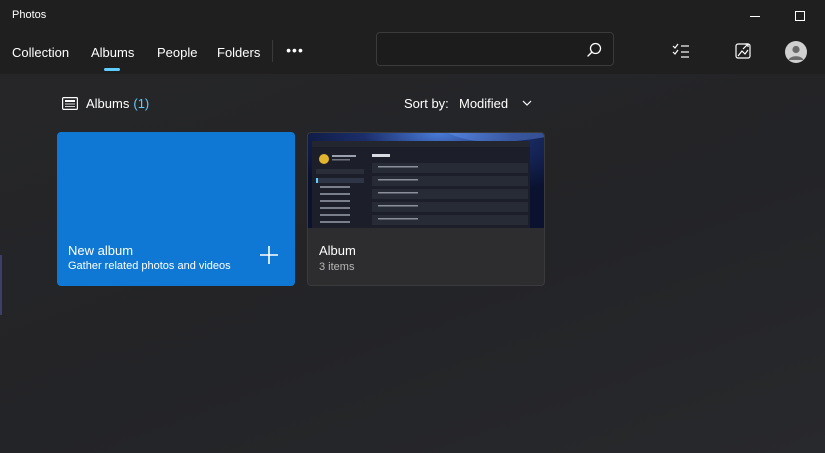 Image resolution: width=825 pixels, height=453 pixels. I want to click on tab-people: People, so click(177, 52).